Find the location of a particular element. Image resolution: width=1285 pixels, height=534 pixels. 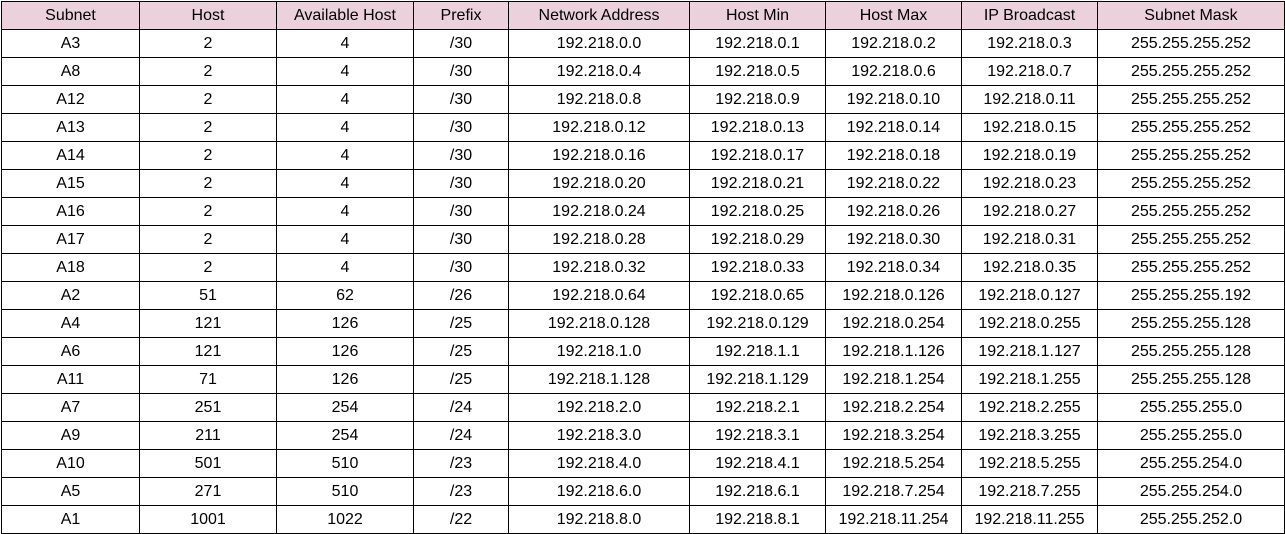

cell-subnet: A9 is located at coordinates (70, 435).